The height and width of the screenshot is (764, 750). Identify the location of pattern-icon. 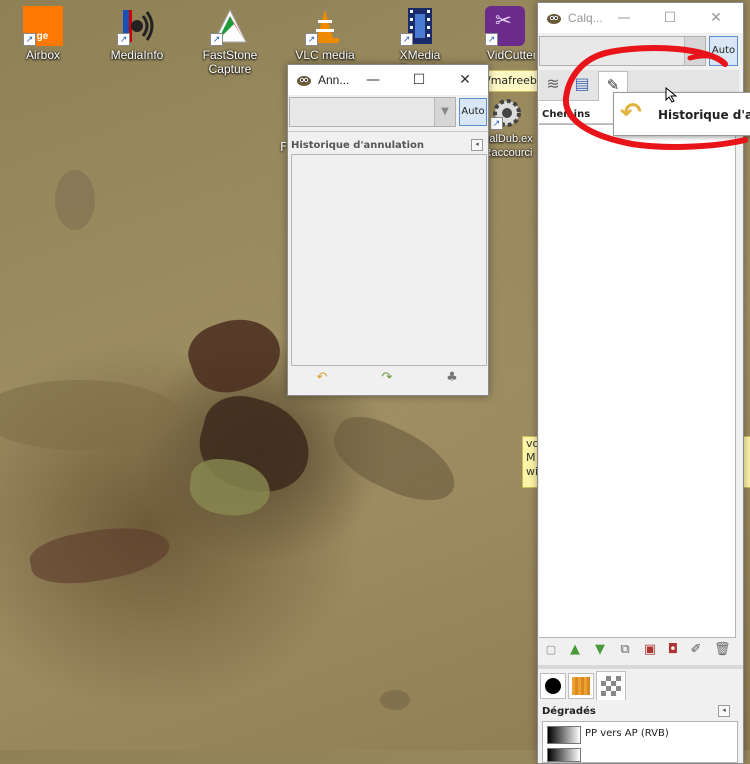
(581, 686).